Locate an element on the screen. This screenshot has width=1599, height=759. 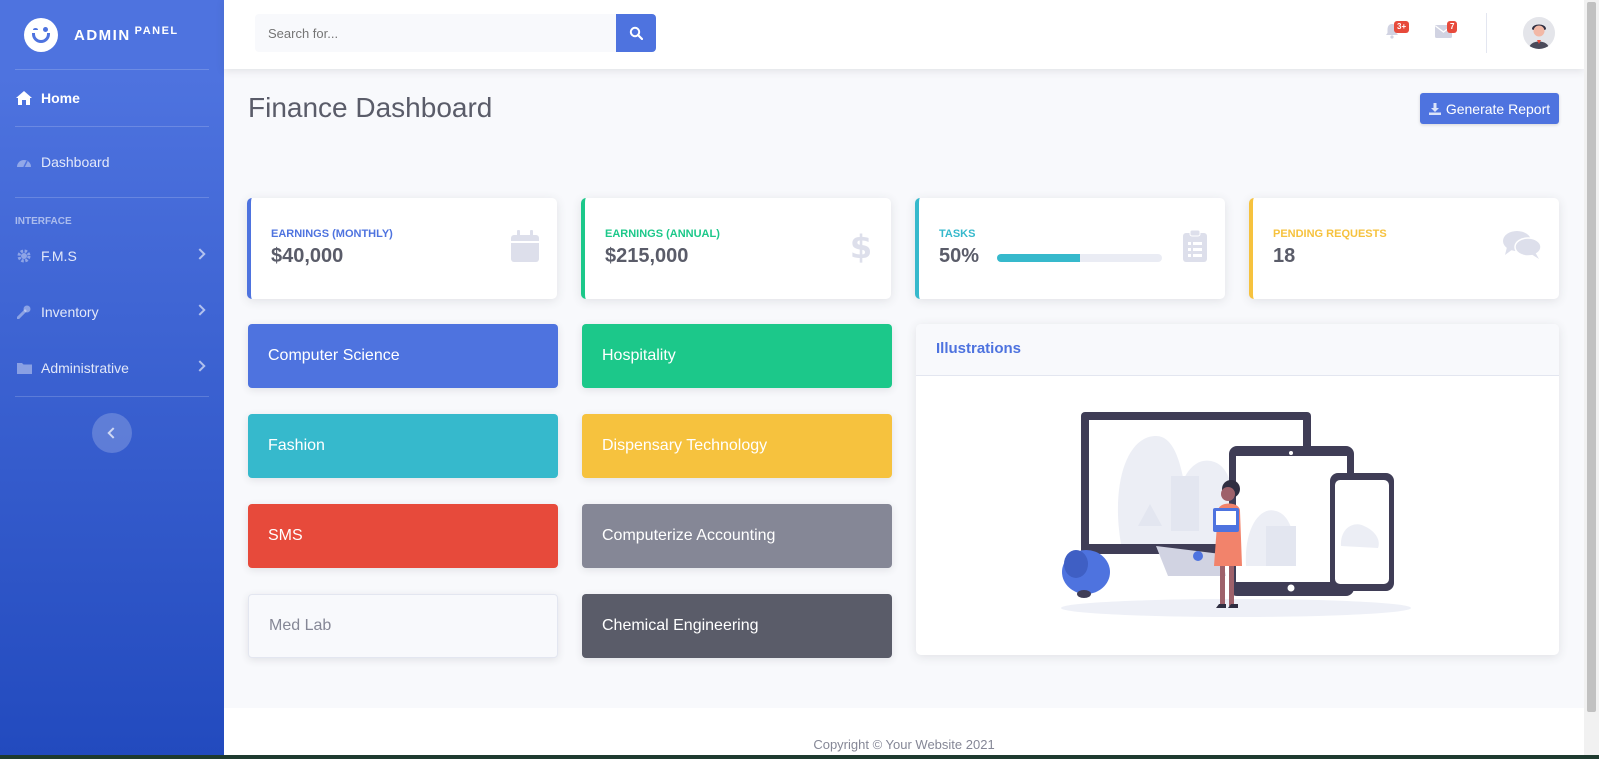
dollar-icon: $ is located at coordinates (861, 247).